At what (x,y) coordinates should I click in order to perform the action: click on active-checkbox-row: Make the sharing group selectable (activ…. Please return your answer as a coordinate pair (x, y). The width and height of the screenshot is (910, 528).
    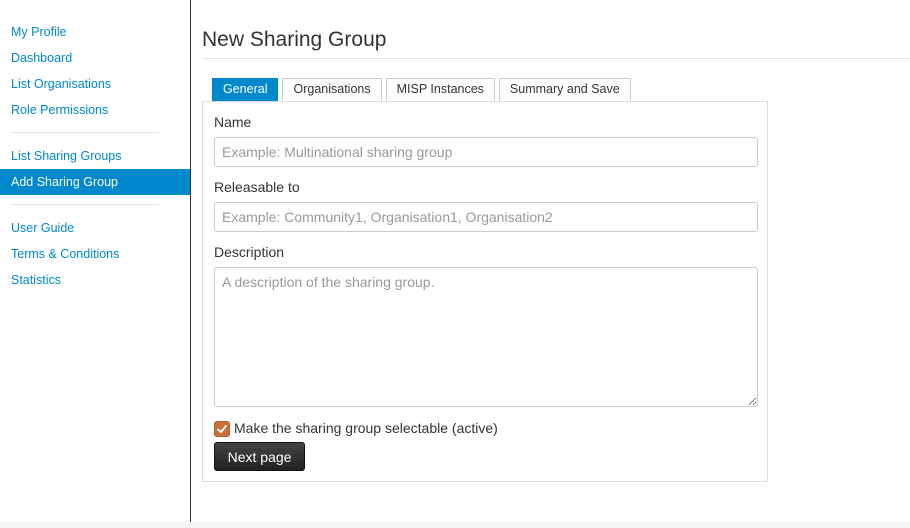
    Looking at the image, I should click on (356, 428).